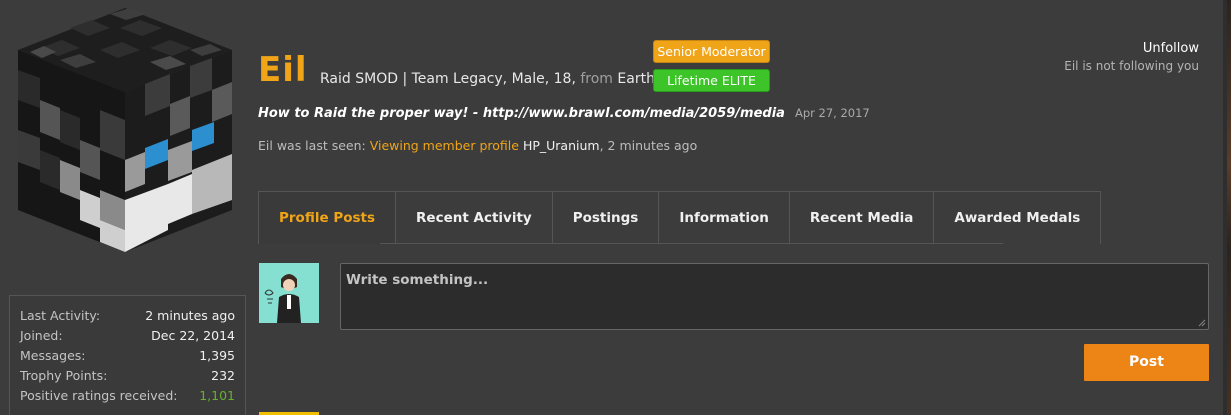 This screenshot has height=415, width=1231. I want to click on tab-recent-media: Recent Media, so click(862, 218).